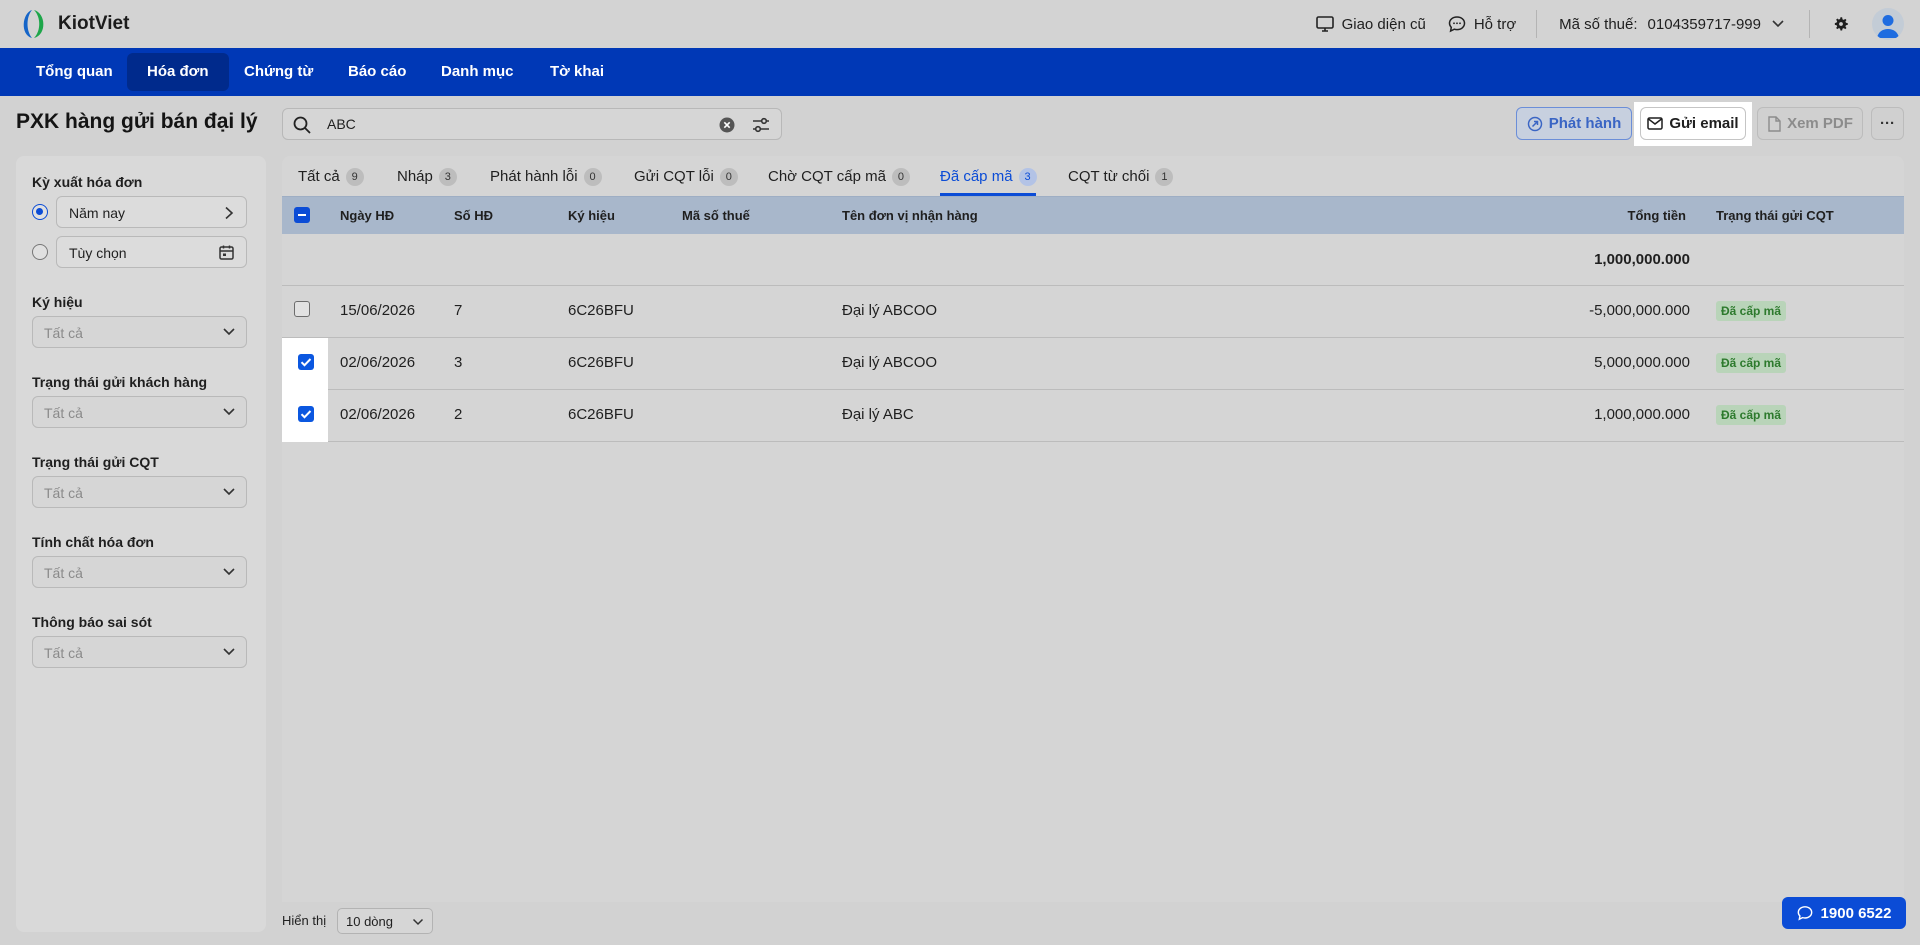 Image resolution: width=1920 pixels, height=945 pixels. What do you see at coordinates (40, 252) in the screenshot?
I see `period-radio-custom` at bounding box center [40, 252].